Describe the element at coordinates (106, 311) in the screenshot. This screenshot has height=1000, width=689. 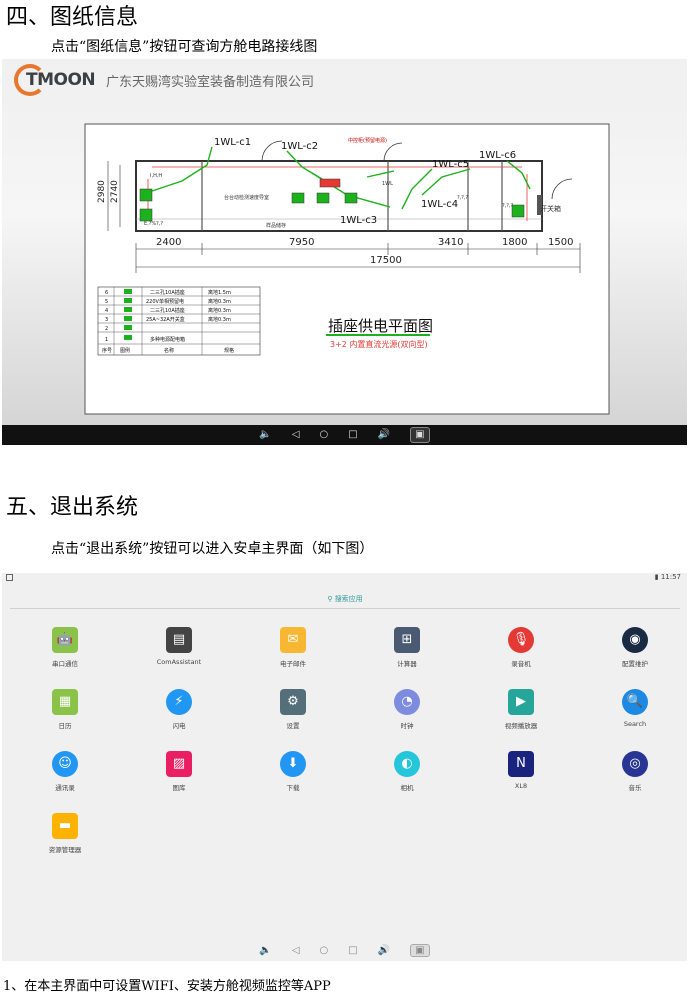
I see `svg-text: 4` at that location.